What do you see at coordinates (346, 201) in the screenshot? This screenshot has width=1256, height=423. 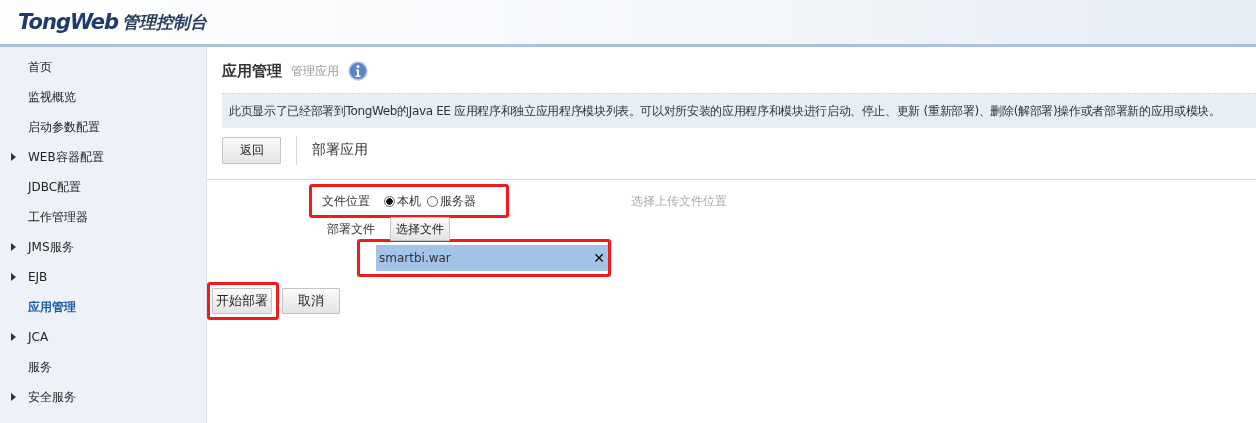 I see `field-label: 文件位置` at bounding box center [346, 201].